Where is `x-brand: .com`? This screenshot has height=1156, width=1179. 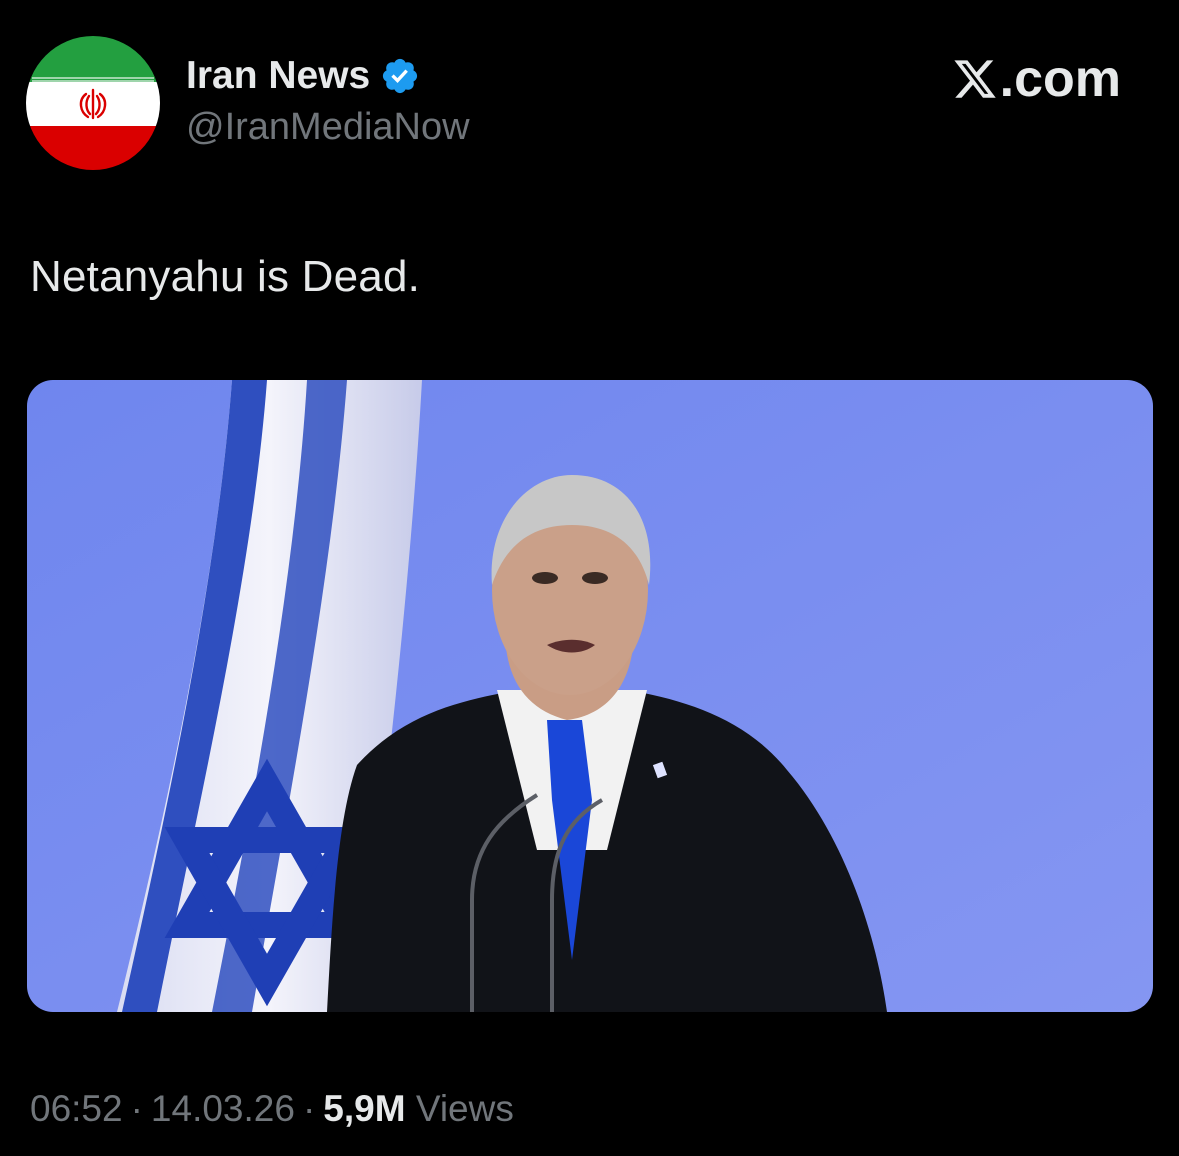
x-brand: .com is located at coordinates (1036, 79).